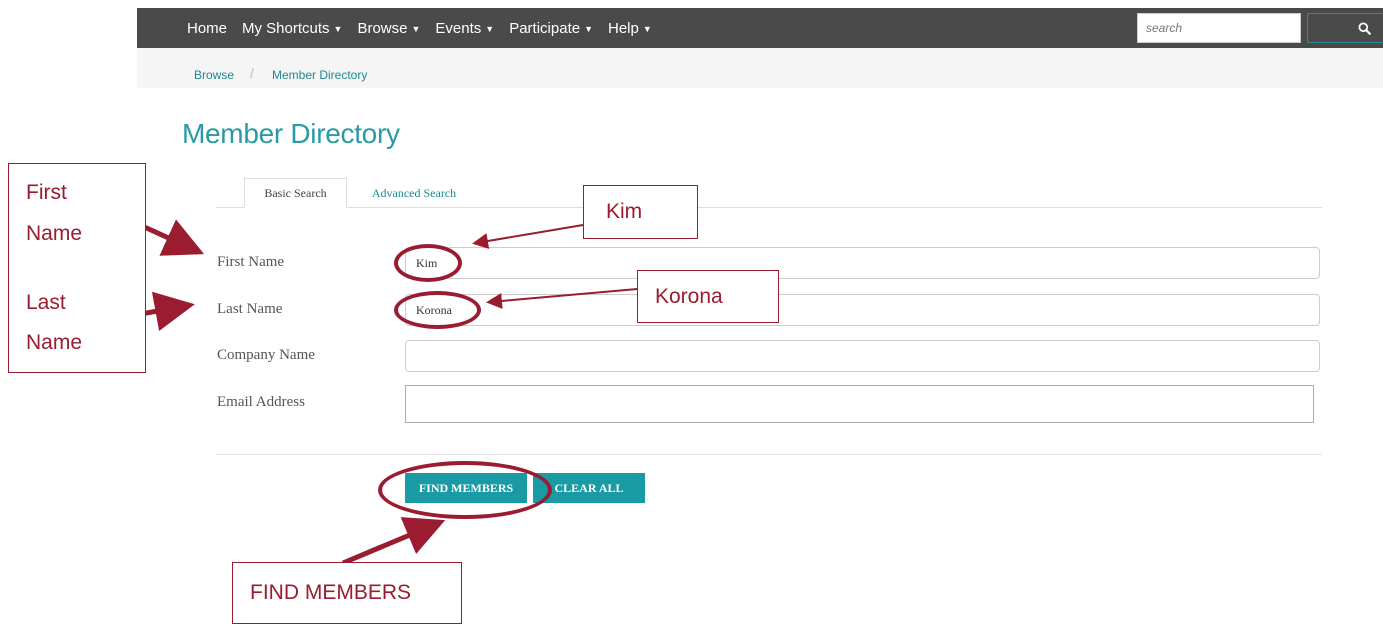 The height and width of the screenshot is (624, 1383). Describe the element at coordinates (77, 268) in the screenshot. I see `annotation-name-labels-box: First Name Last Name` at that location.